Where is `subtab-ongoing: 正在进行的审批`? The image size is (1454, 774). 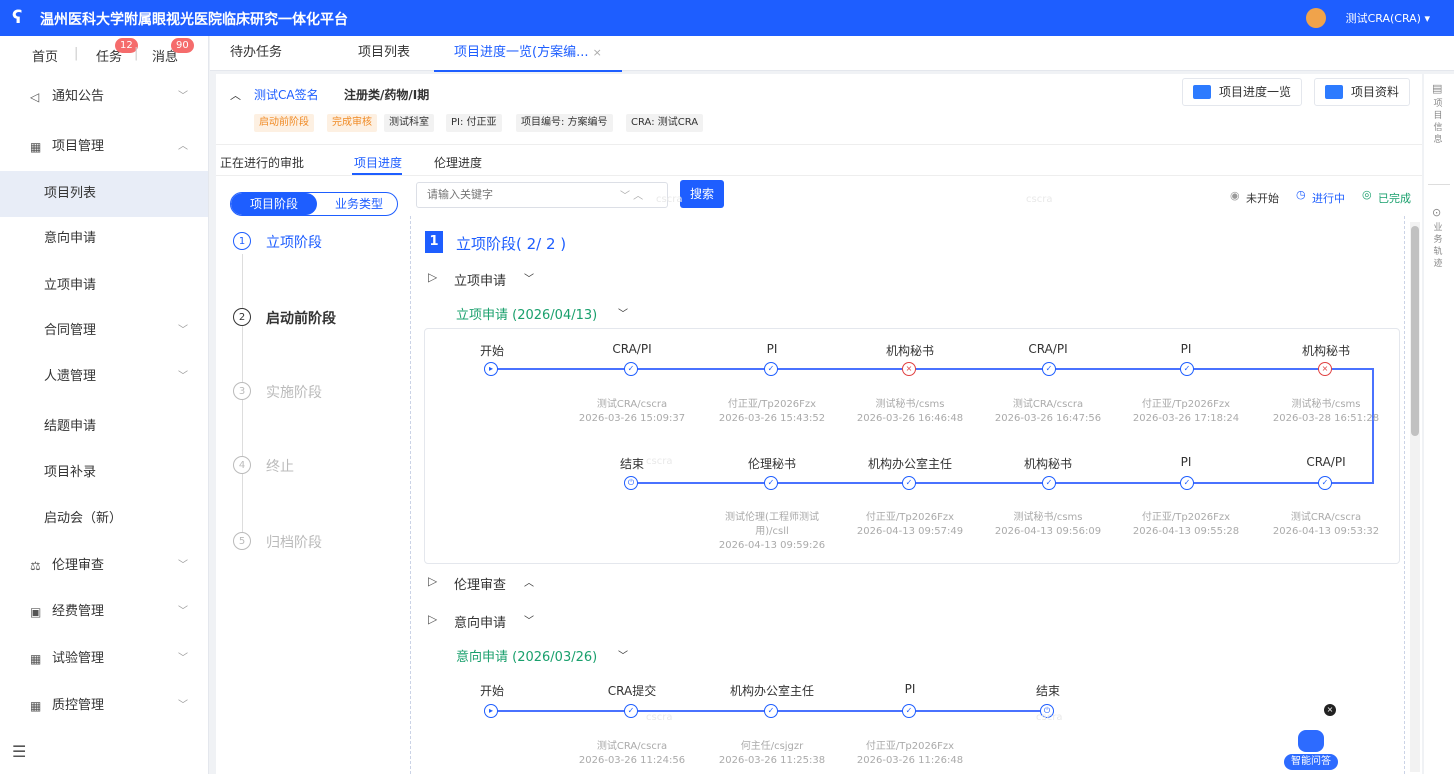
subtab-ongoing: 正在进行的审批 is located at coordinates (262, 162).